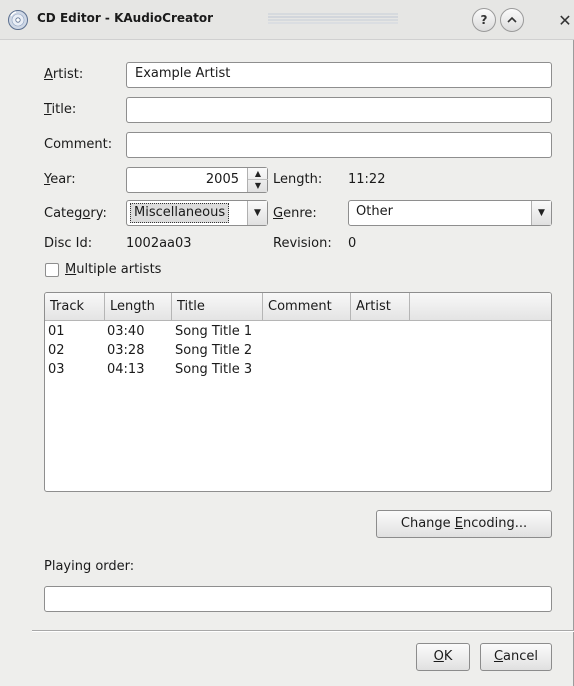 The height and width of the screenshot is (686, 574). Describe the element at coordinates (214, 350) in the screenshot. I see `track-title: Song Title 2` at that location.